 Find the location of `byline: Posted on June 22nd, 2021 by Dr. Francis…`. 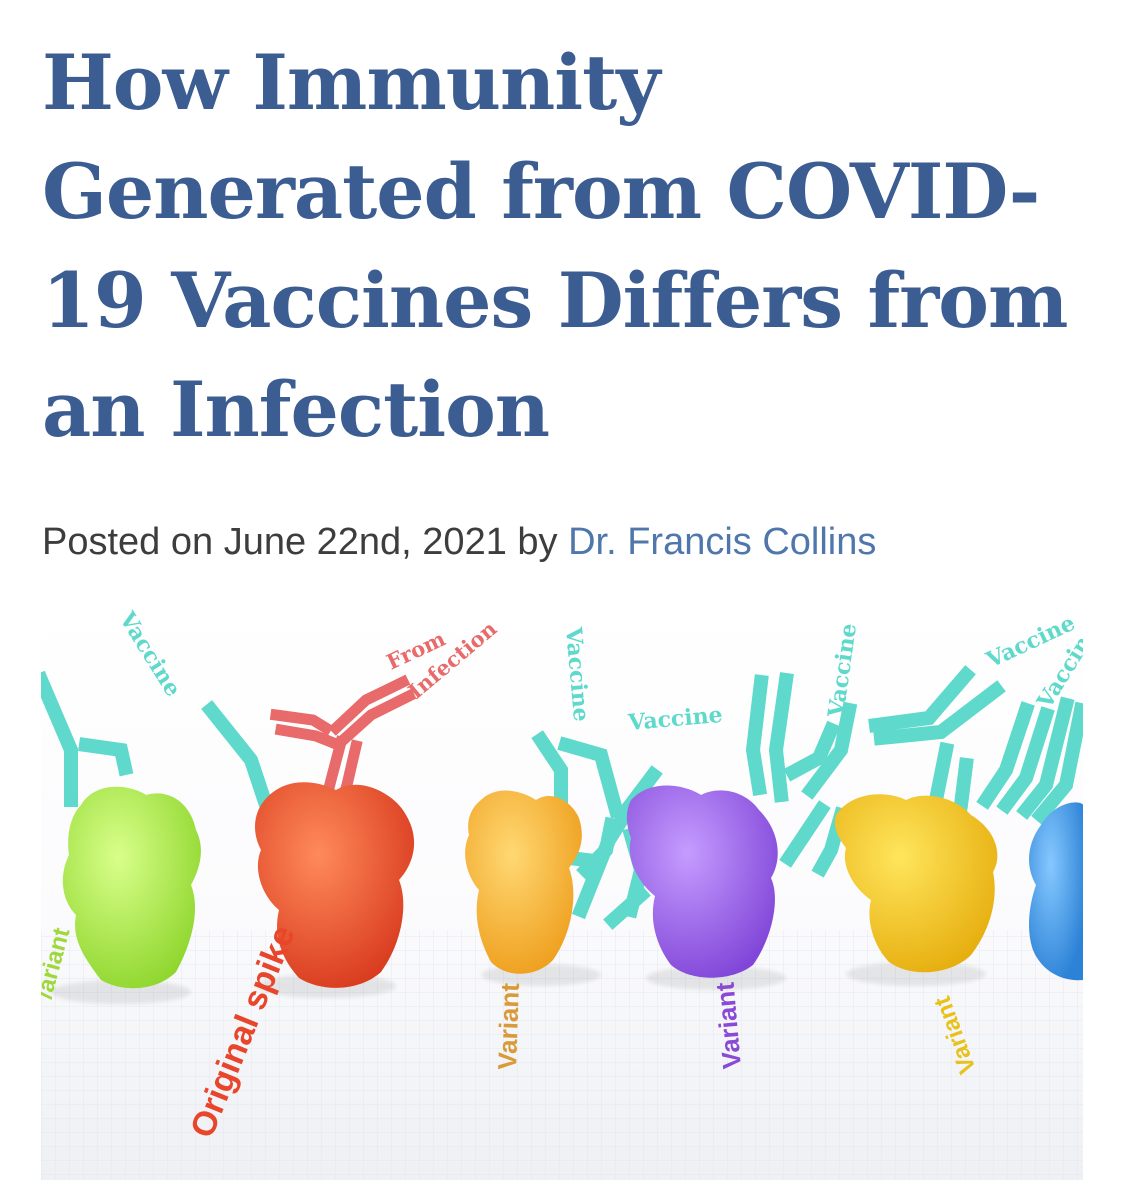

byline: Posted on June 22nd, 2021 by Dr. Francis… is located at coordinates (459, 542).